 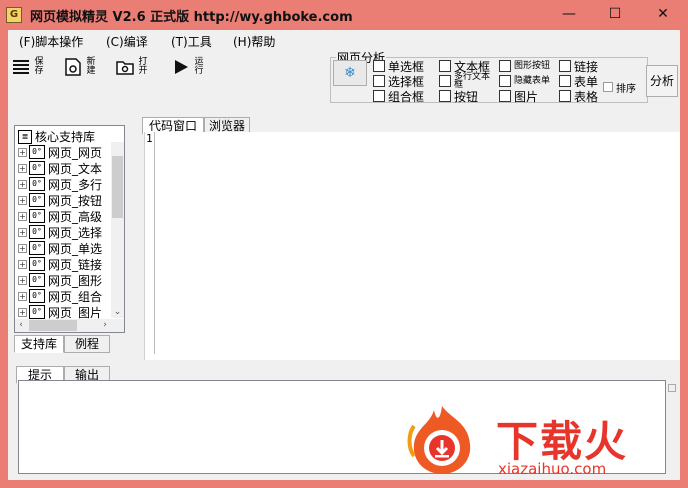 What do you see at coordinates (464, 66) in the screenshot?
I see `checkbox-textbox: 文本框` at bounding box center [464, 66].